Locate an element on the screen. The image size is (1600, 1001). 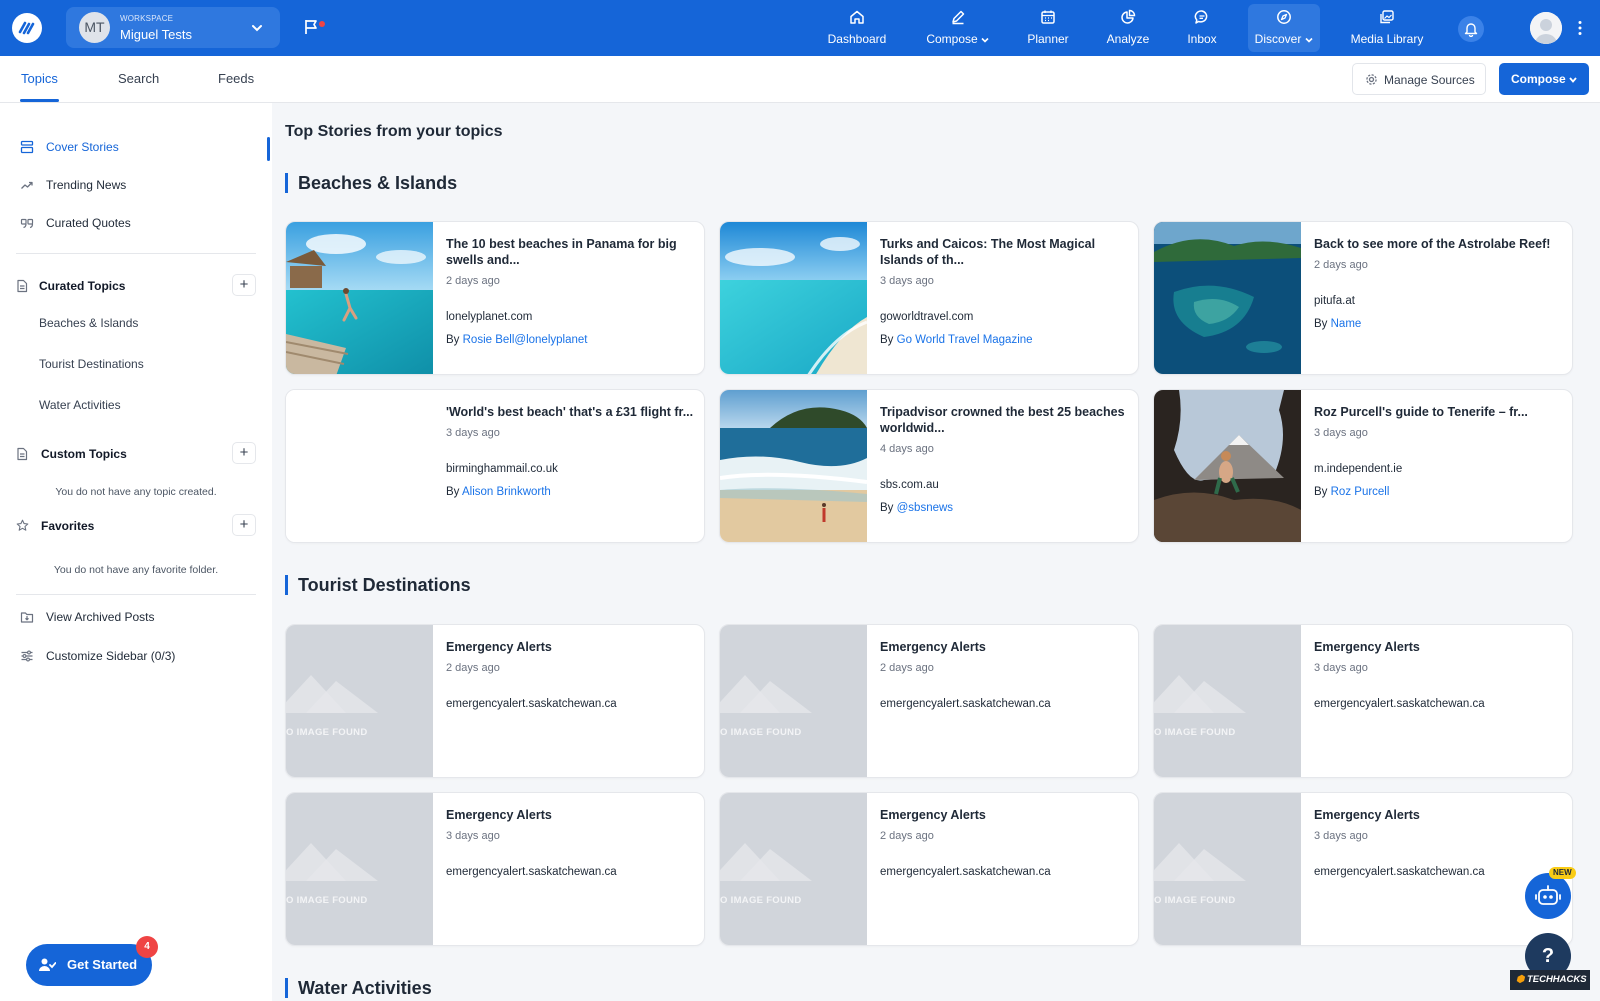
add-favorite-folder-button: + is located at coordinates (244, 525).